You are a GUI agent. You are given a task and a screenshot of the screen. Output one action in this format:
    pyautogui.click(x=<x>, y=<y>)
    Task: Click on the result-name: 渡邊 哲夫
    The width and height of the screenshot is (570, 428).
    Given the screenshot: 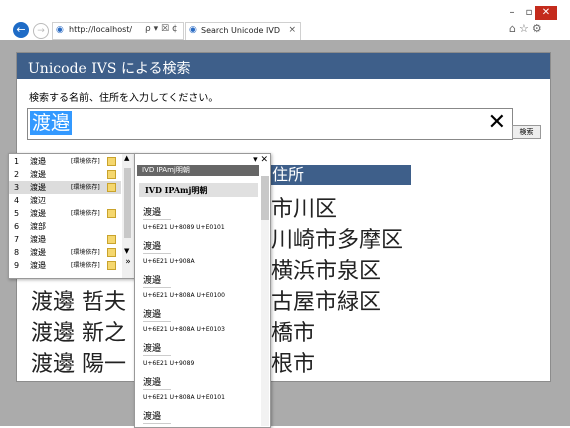 What is the action you would take?
    pyautogui.click(x=78, y=302)
    